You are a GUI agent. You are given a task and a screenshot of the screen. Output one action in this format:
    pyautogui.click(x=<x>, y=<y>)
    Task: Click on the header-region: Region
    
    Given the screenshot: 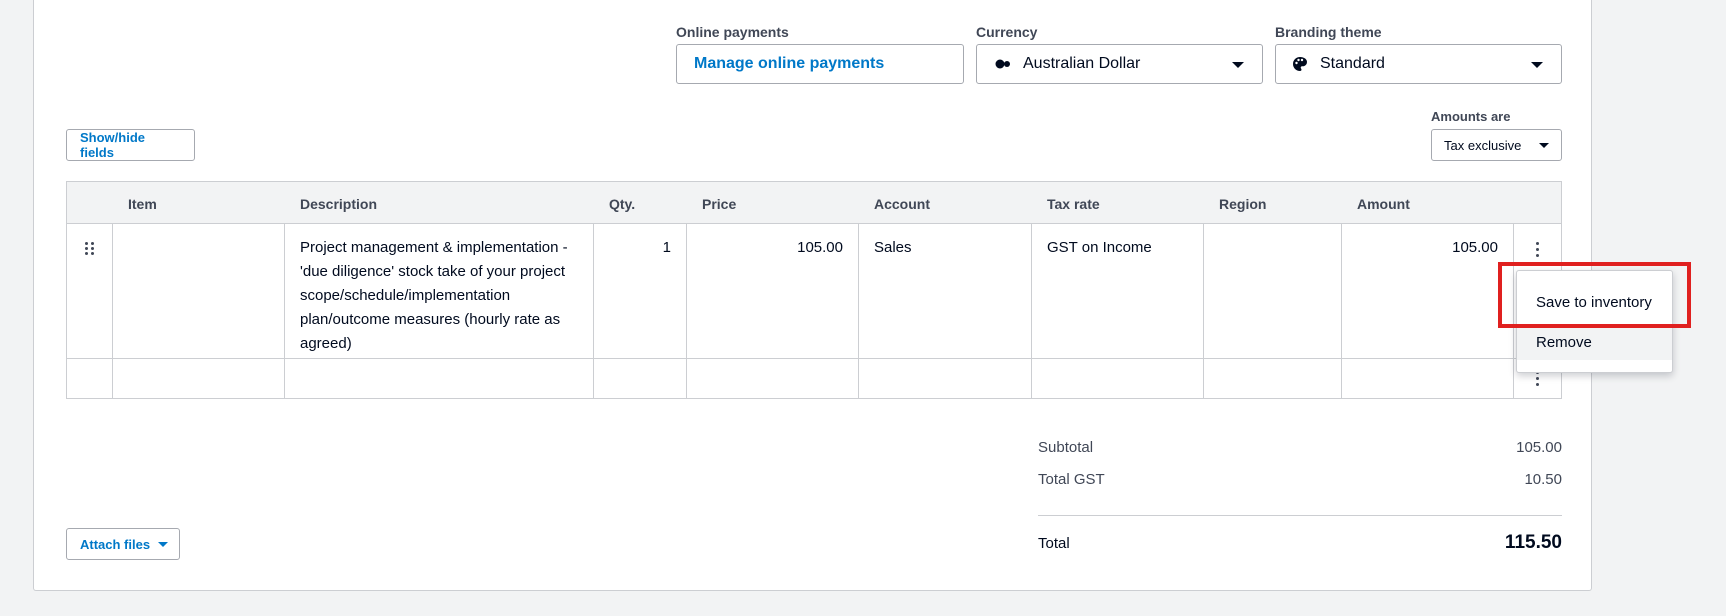 What is the action you would take?
    pyautogui.click(x=1243, y=204)
    